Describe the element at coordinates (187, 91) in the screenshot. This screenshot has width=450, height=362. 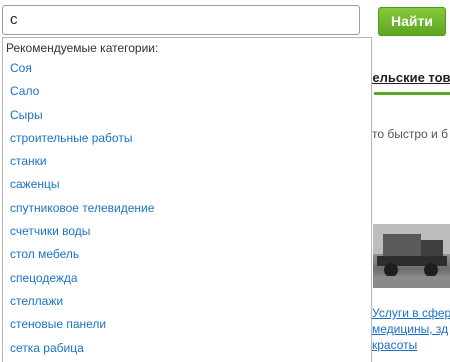
I see `suggestion-item: Сало` at that location.